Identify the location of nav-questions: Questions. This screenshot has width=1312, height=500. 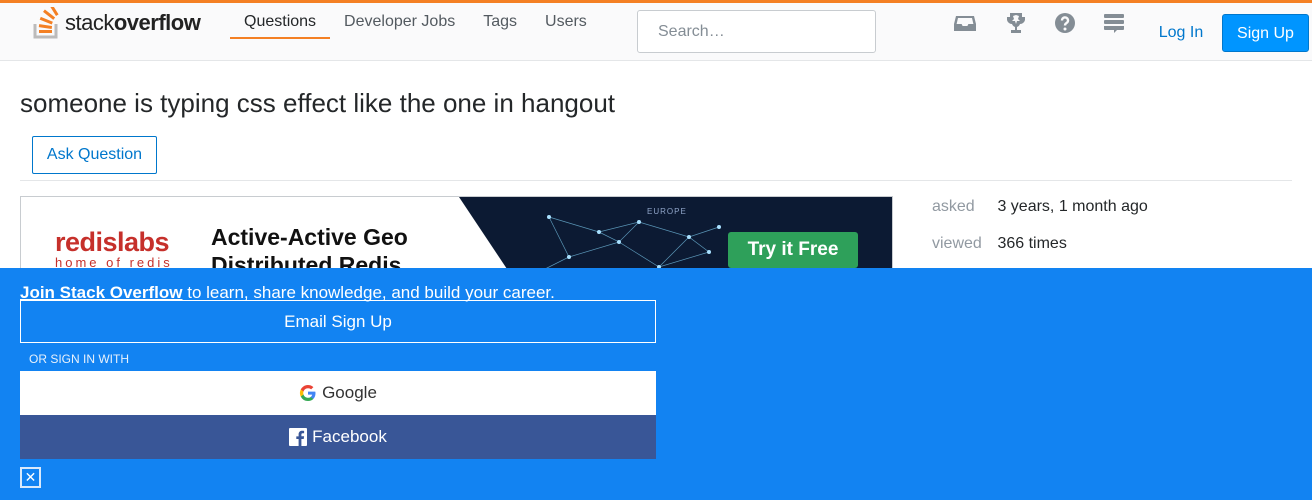
(280, 22).